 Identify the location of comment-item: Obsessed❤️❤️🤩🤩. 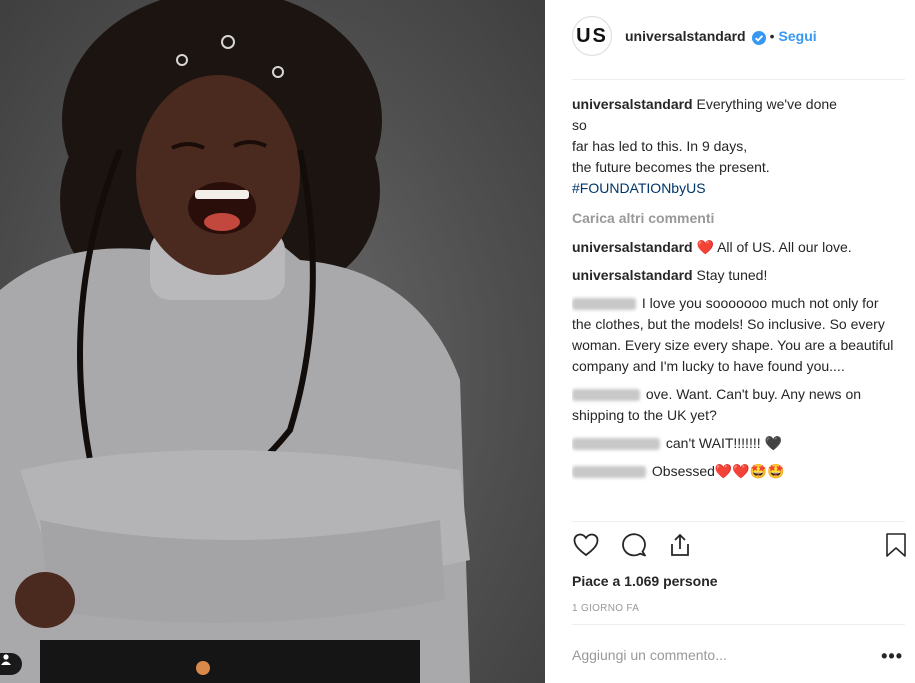
(734, 471).